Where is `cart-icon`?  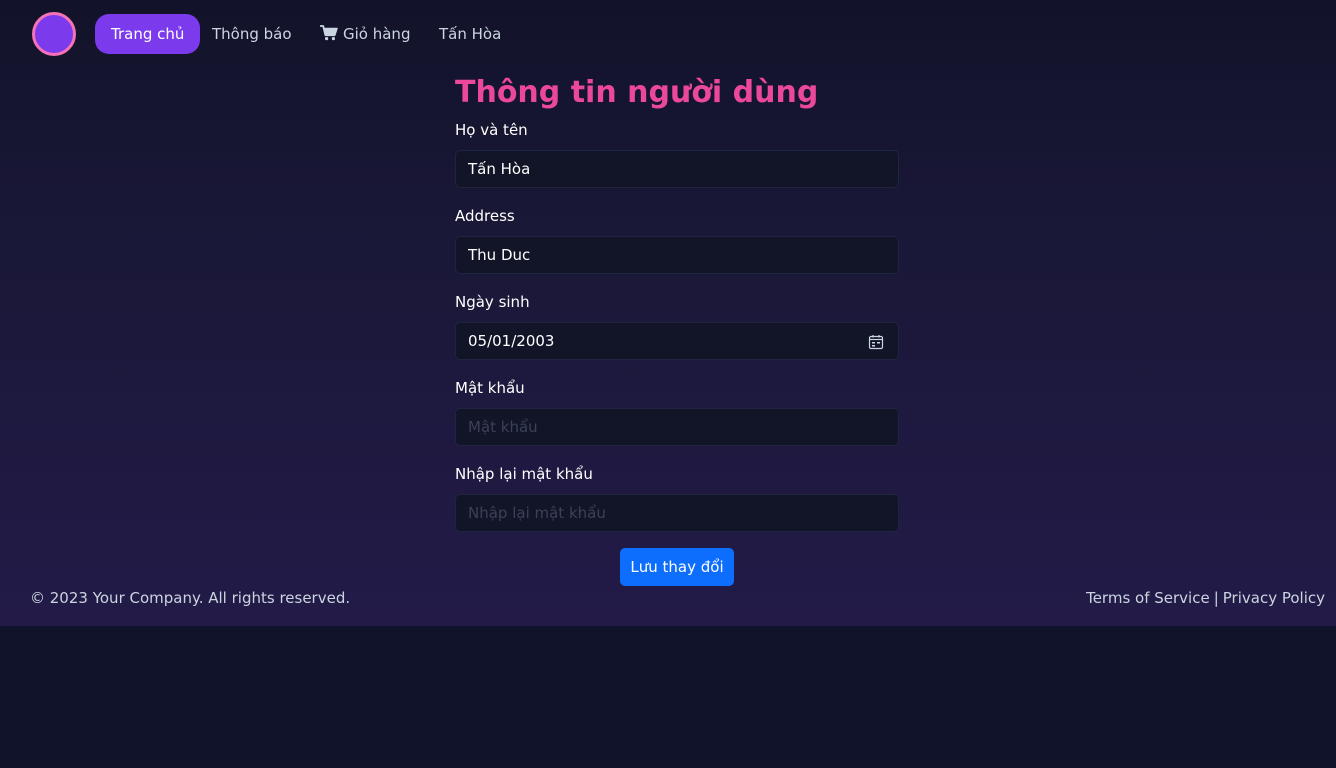 cart-icon is located at coordinates (329, 33).